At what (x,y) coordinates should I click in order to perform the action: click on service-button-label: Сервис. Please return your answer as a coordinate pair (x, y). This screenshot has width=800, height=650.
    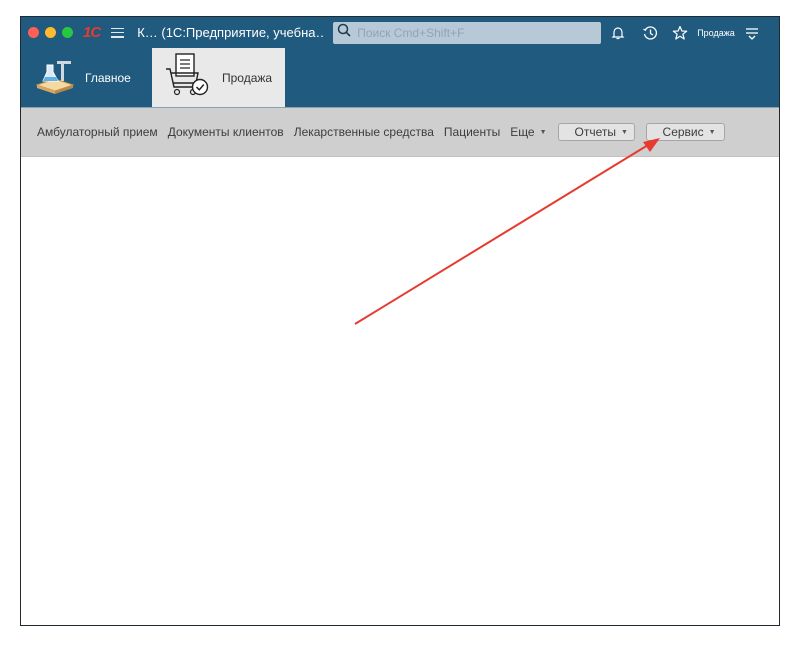
    Looking at the image, I should click on (683, 132).